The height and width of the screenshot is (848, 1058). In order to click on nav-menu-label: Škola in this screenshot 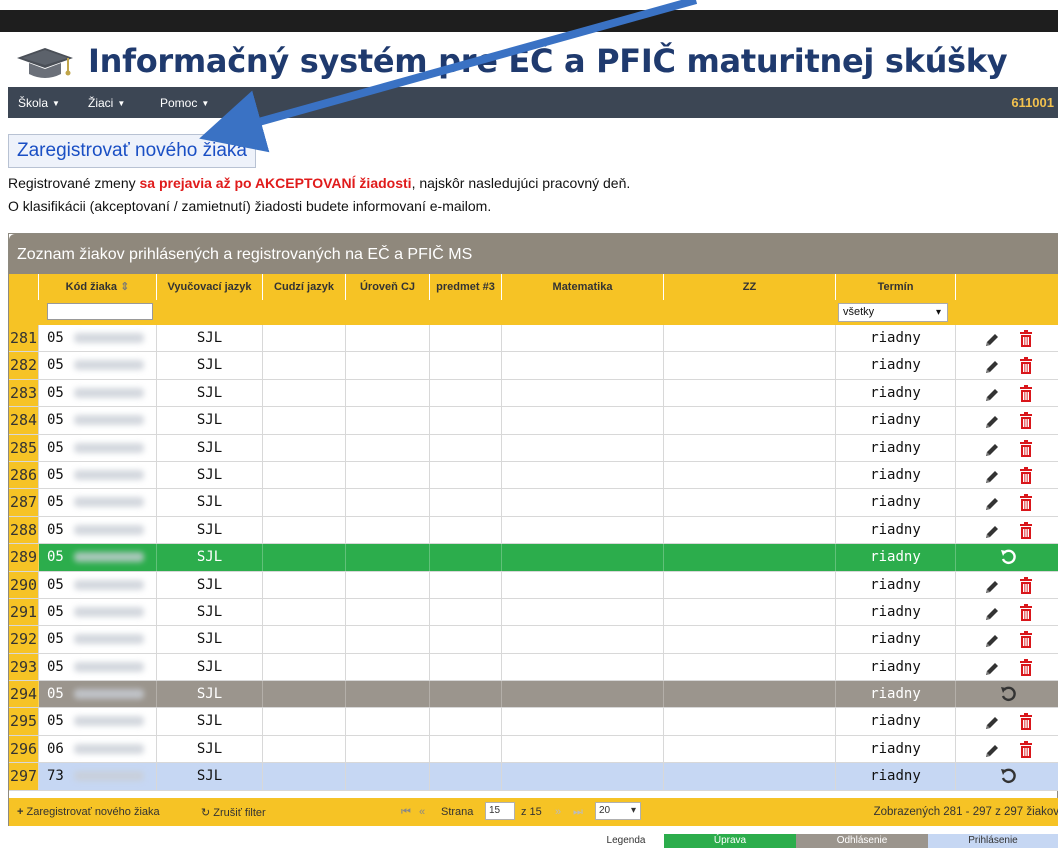, I will do `click(33, 103)`.